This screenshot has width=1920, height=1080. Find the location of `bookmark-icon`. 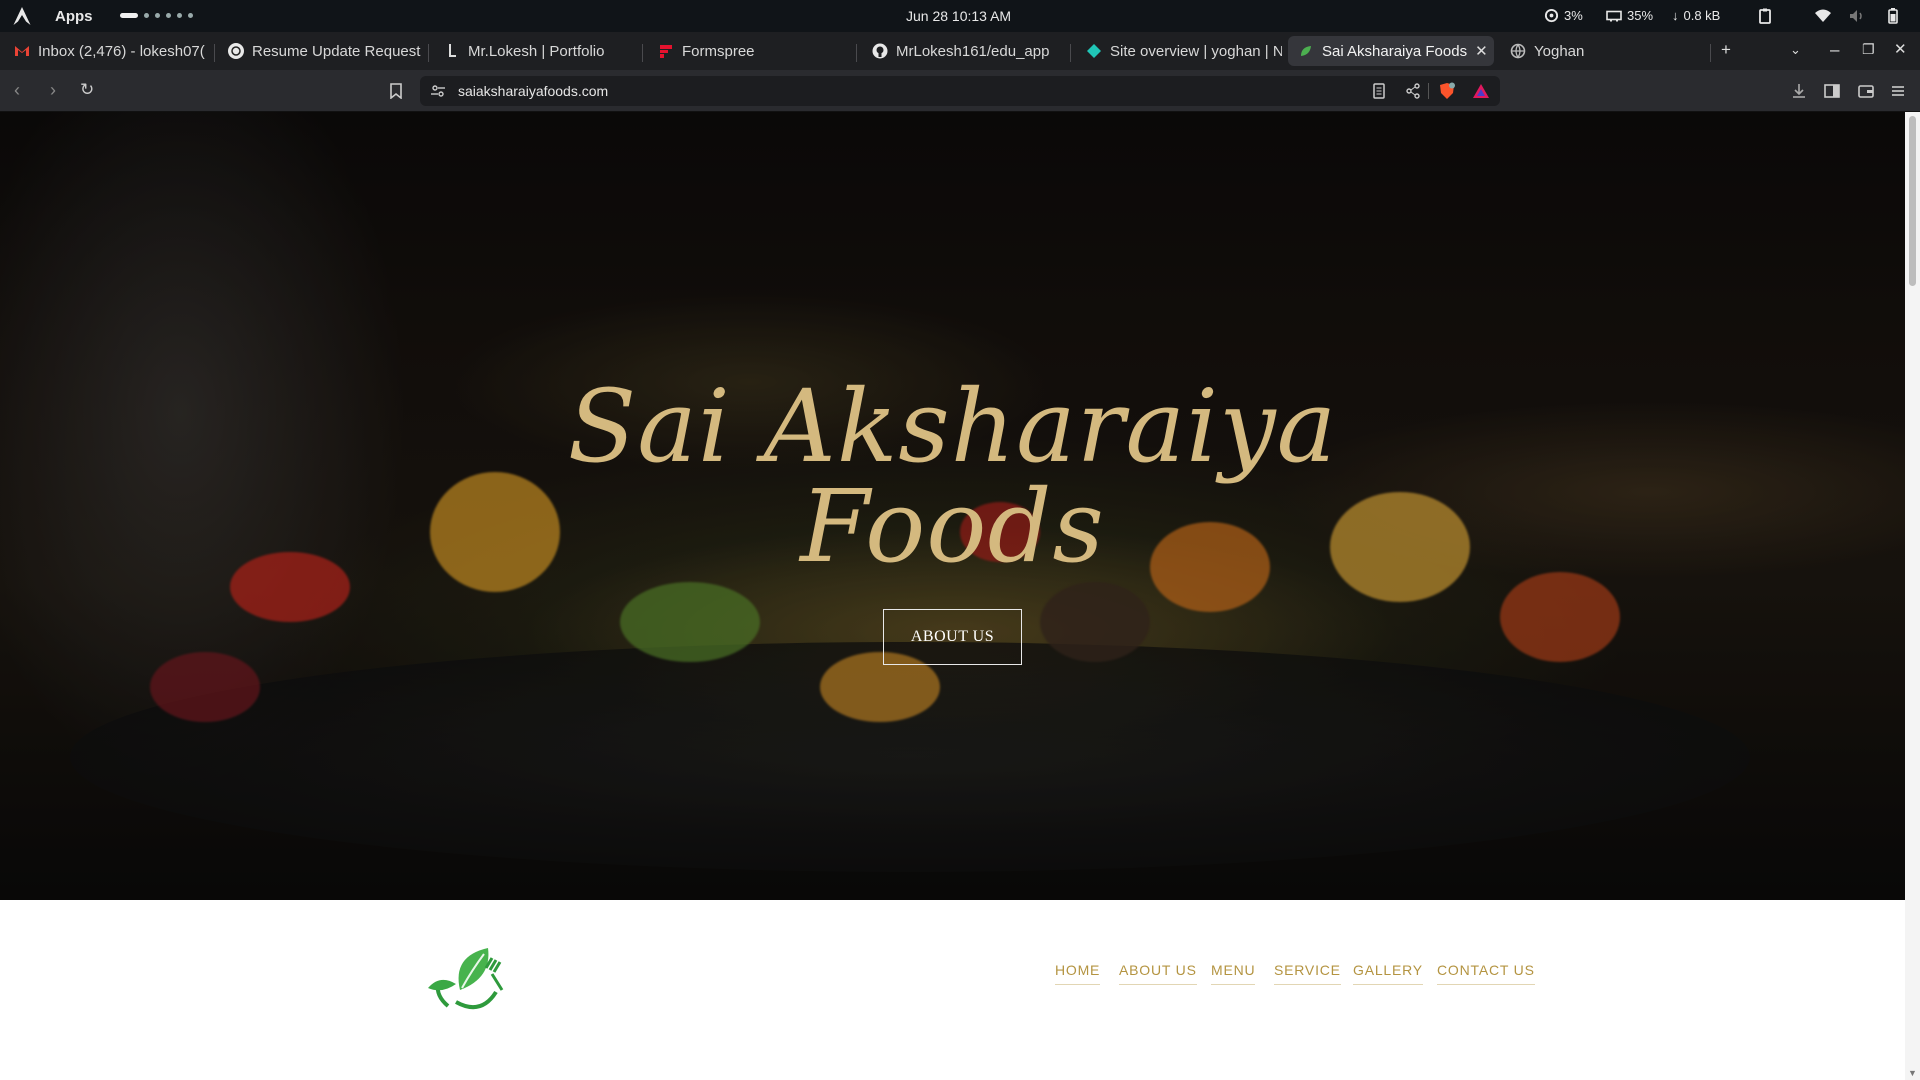

bookmark-icon is located at coordinates (396, 91).